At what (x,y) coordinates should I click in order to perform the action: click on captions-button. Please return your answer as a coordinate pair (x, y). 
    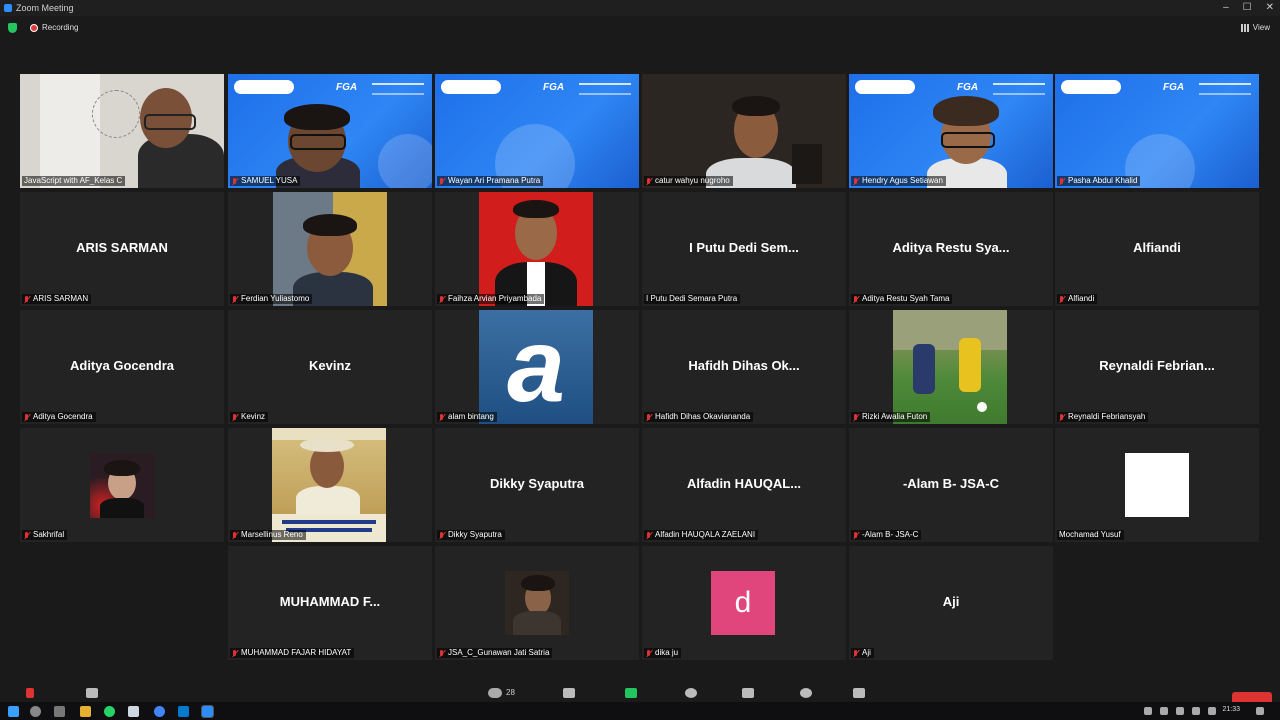
    Looking at the image, I should click on (748, 693).